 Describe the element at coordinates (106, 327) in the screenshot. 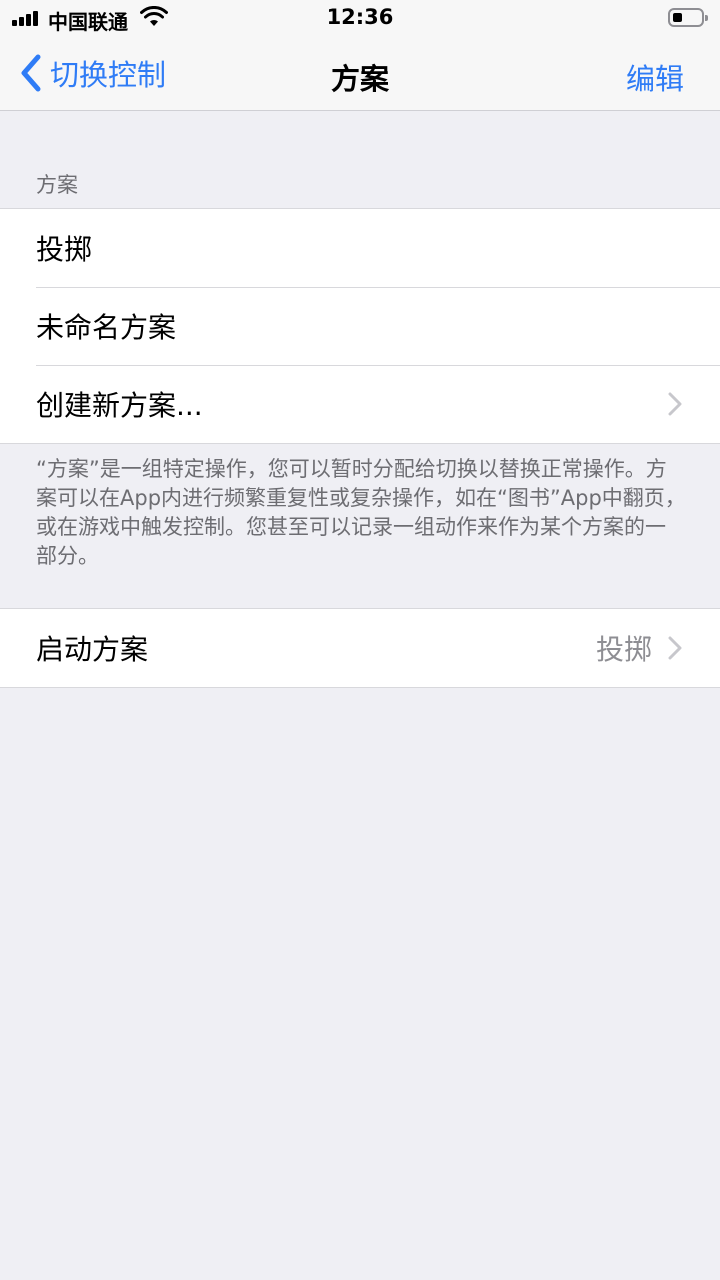

I see `list-item-label: 未命名方案` at that location.